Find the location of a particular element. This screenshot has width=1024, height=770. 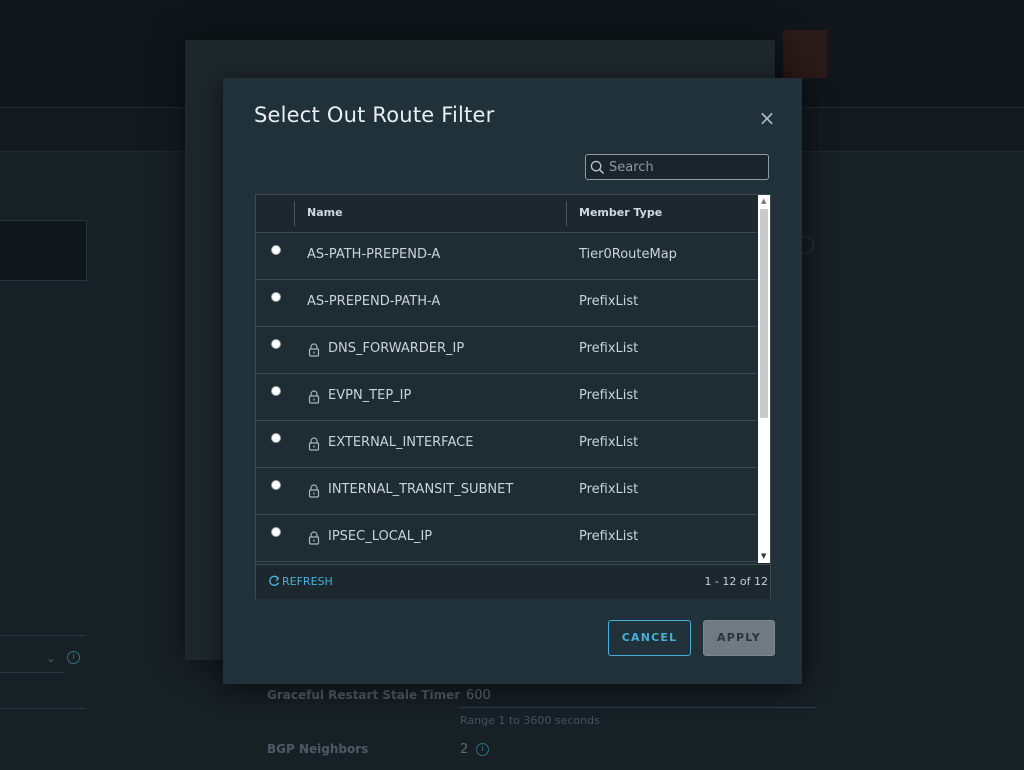

column-header-name: Name is located at coordinates (325, 212).